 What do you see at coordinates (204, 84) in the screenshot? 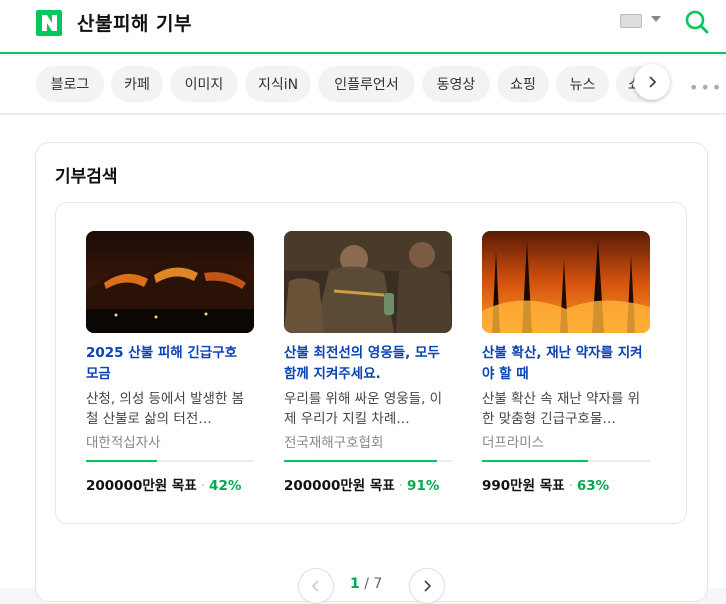
I see `tab-image: 이미지` at bounding box center [204, 84].